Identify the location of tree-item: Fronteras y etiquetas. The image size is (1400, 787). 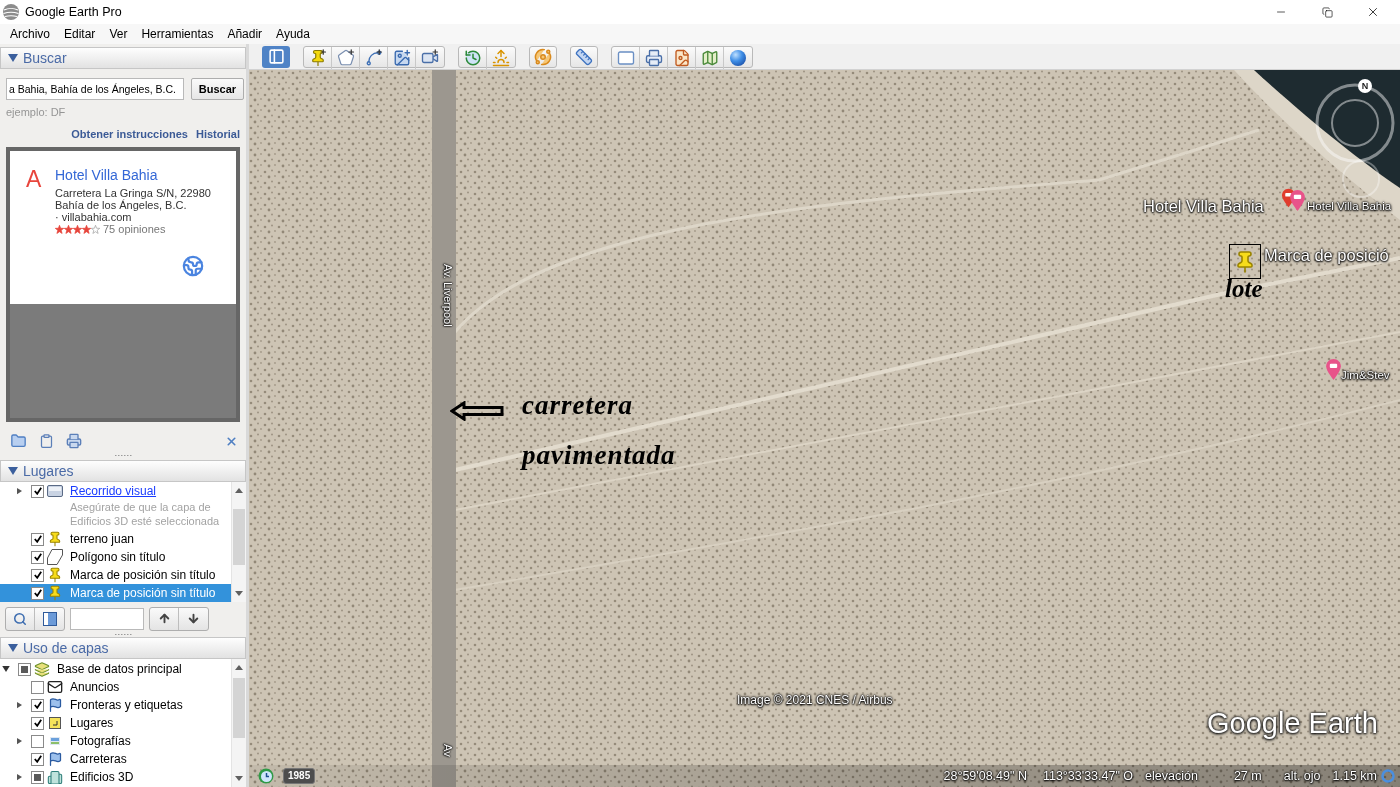
(115, 705).